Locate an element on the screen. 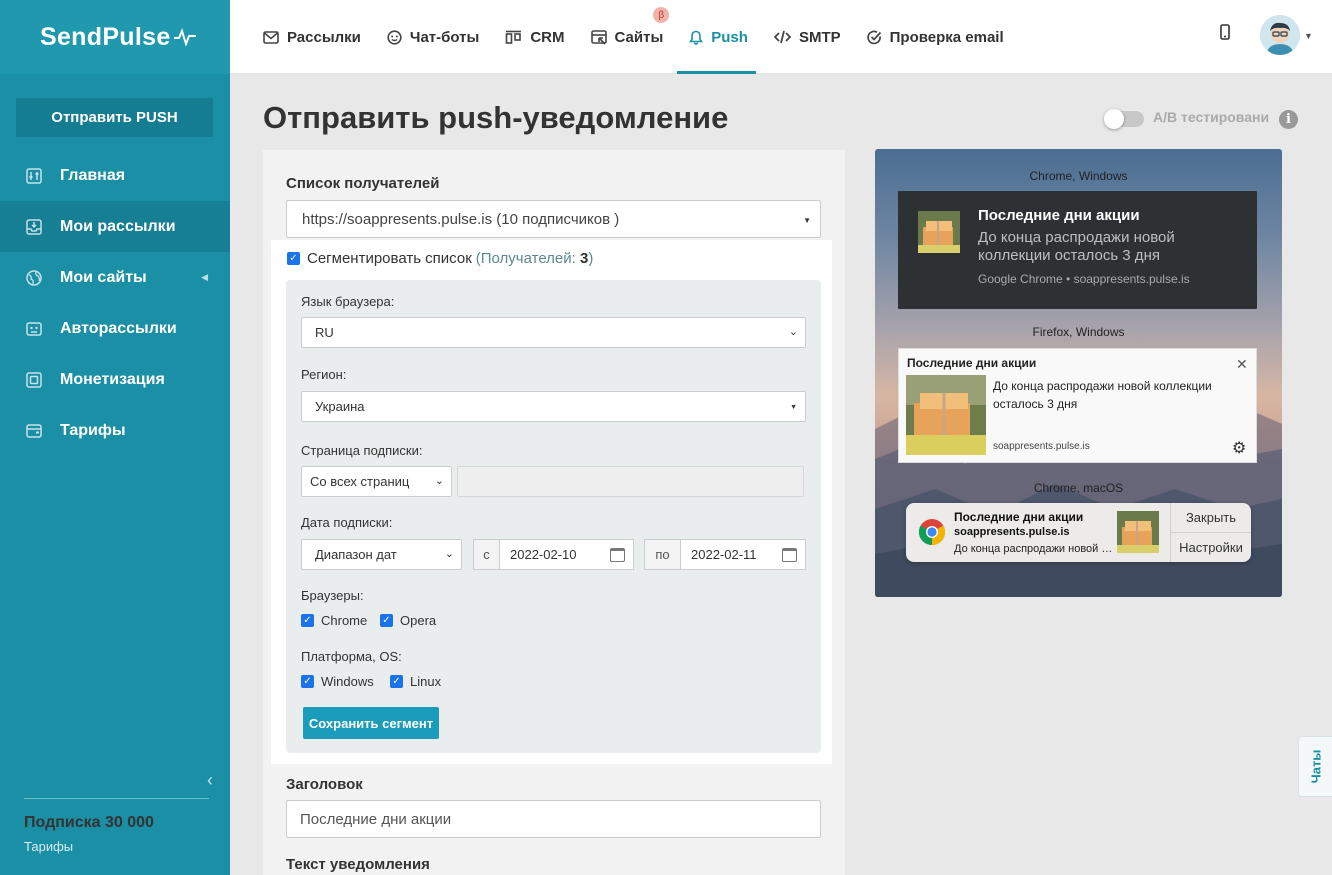 This screenshot has width=1332, height=875. chrome-mac-source: soappresents.pulse.is is located at coordinates (1012, 532).